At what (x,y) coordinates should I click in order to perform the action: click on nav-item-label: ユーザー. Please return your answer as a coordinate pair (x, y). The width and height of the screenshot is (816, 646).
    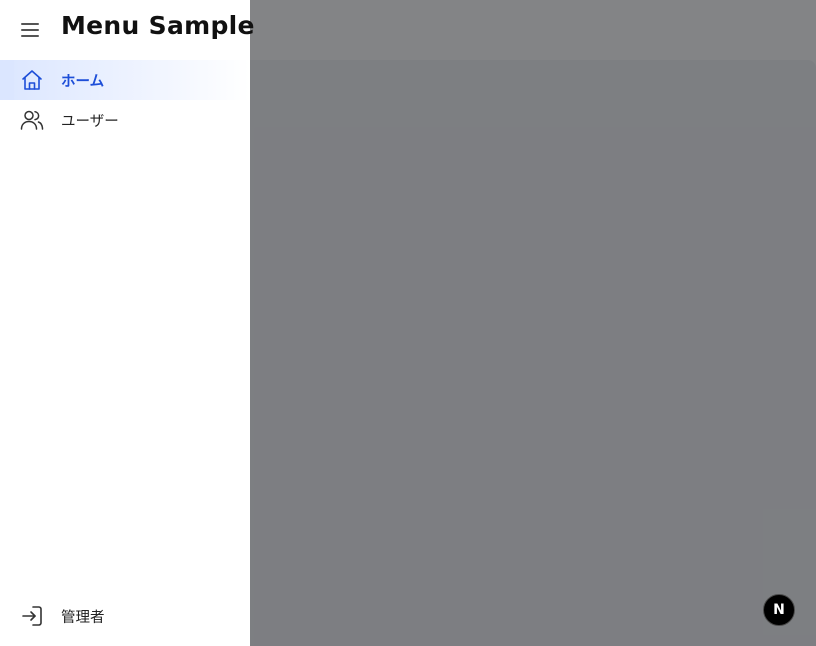
    Looking at the image, I should click on (90, 122).